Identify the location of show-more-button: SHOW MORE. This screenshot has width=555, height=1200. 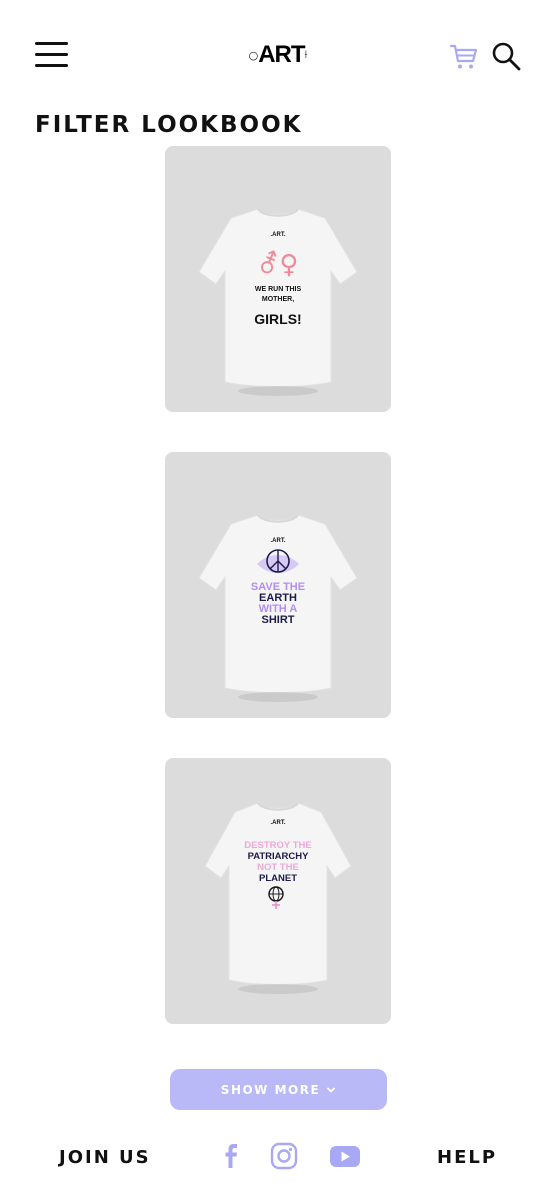
(278, 1089).